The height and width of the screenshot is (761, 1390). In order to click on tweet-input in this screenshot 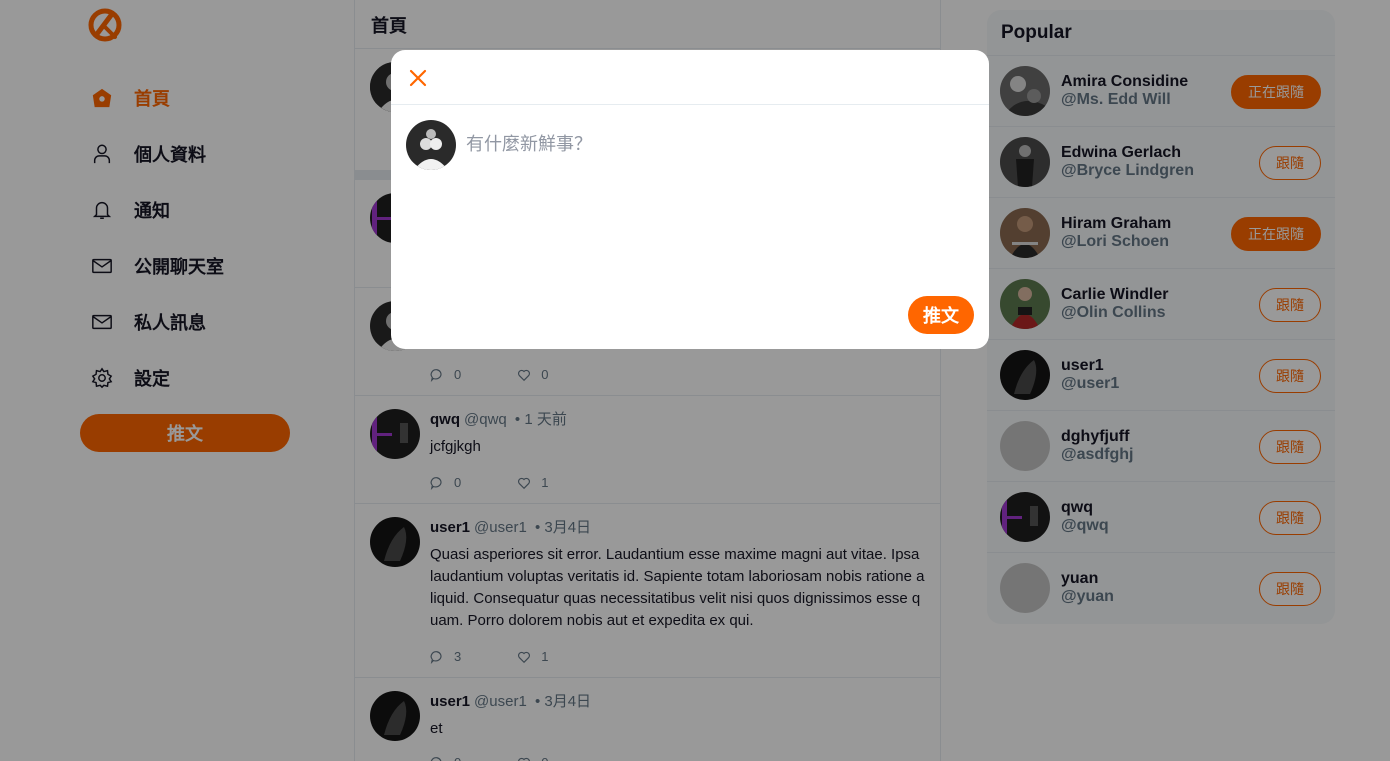, I will do `click(718, 205)`.